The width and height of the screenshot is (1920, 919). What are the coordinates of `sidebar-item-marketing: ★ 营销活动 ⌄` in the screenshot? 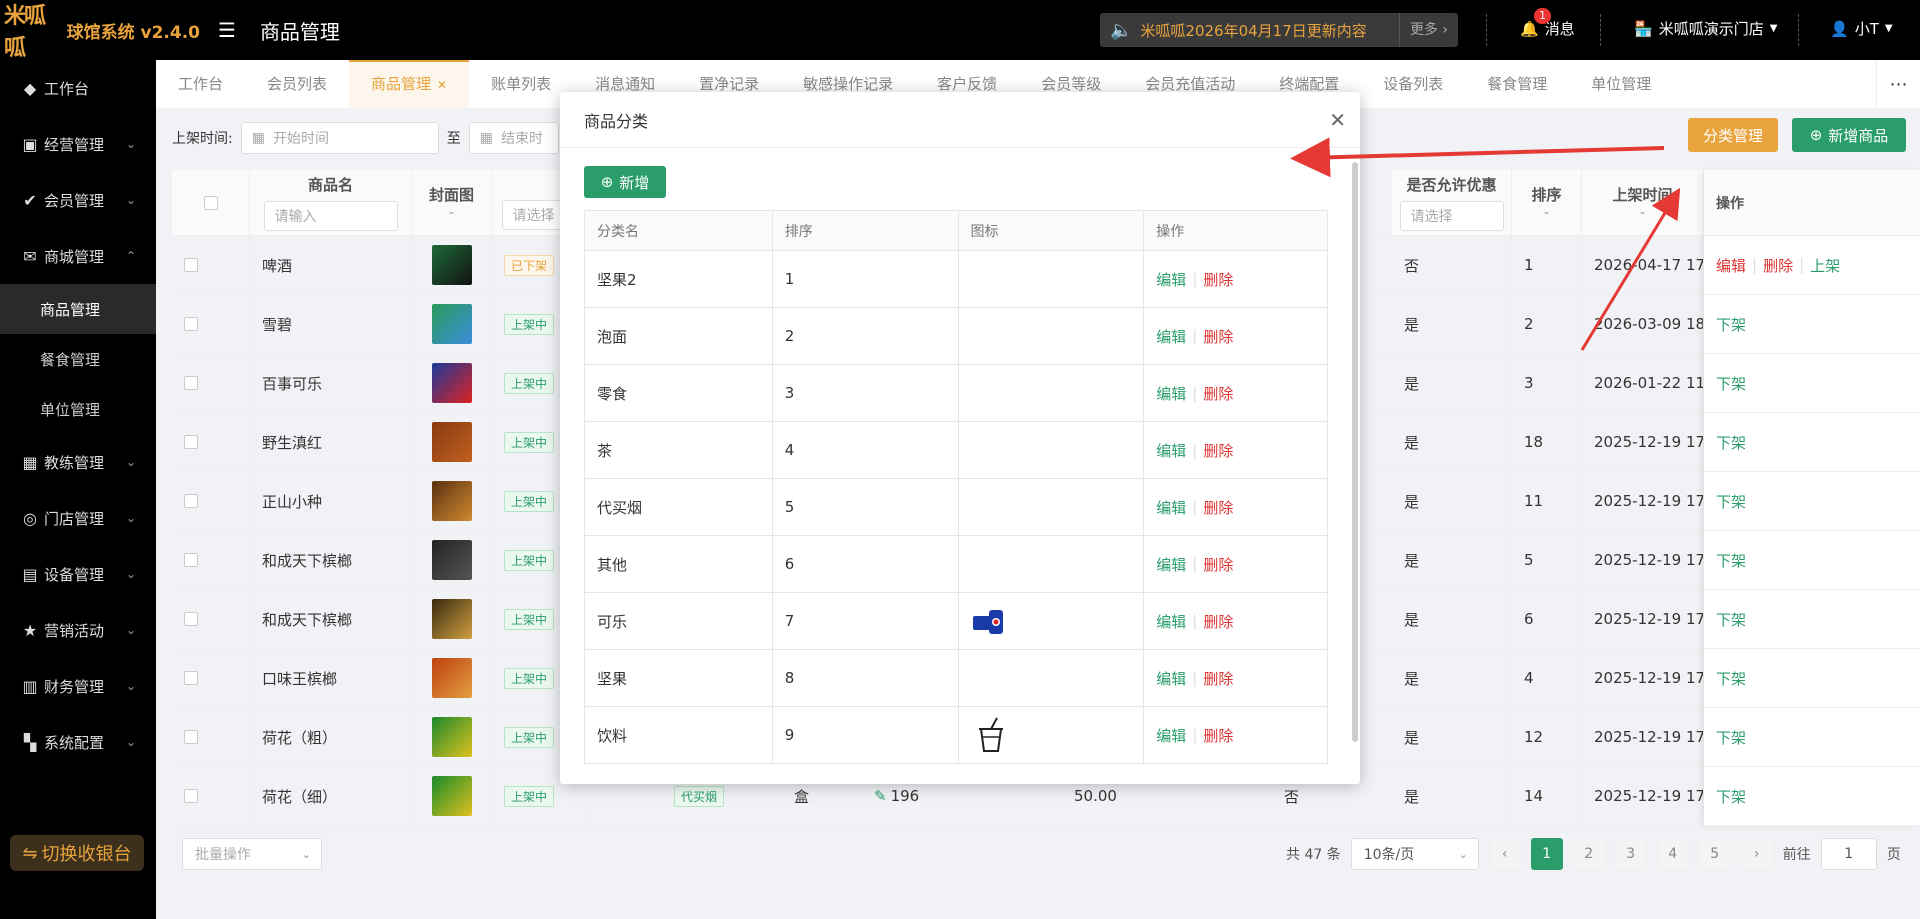 It's located at (78, 630).